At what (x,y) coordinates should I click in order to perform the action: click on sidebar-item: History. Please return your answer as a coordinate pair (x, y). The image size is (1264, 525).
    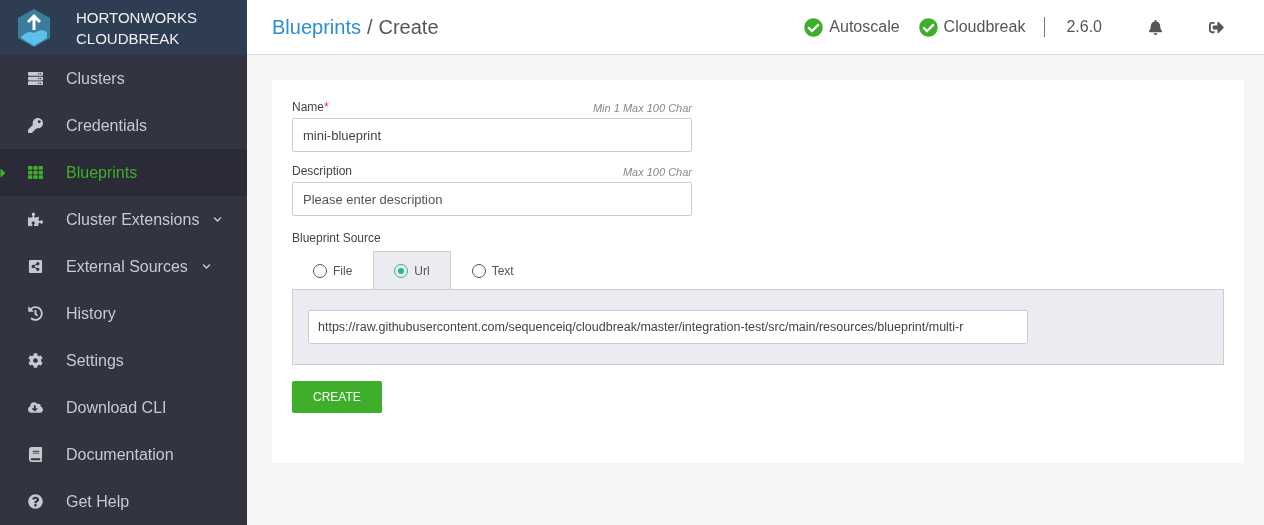
    Looking at the image, I should click on (123, 313).